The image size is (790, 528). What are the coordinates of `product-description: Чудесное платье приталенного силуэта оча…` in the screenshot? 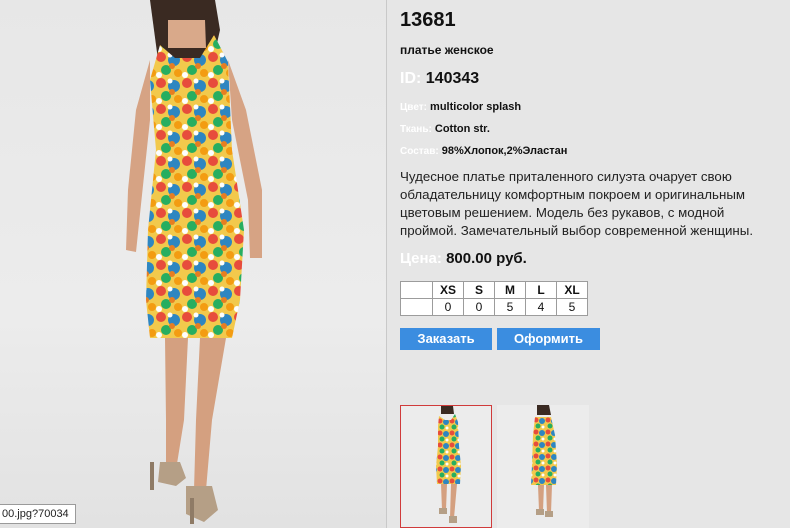 It's located at (591, 204).